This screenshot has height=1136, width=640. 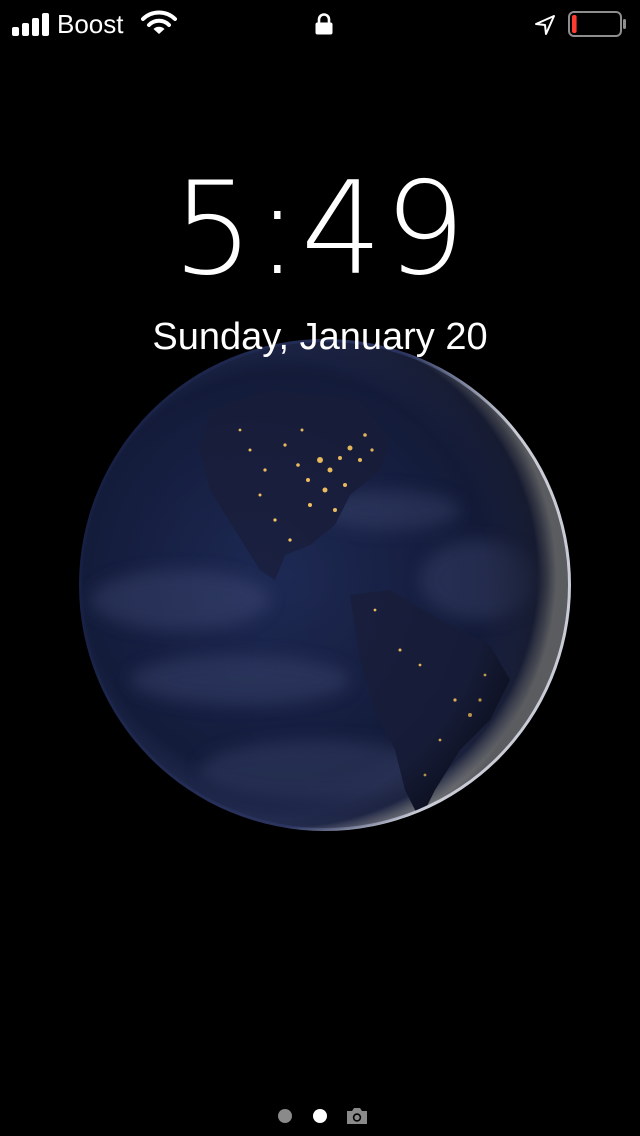 What do you see at coordinates (90, 24) in the screenshot?
I see `carrier-name: Boost` at bounding box center [90, 24].